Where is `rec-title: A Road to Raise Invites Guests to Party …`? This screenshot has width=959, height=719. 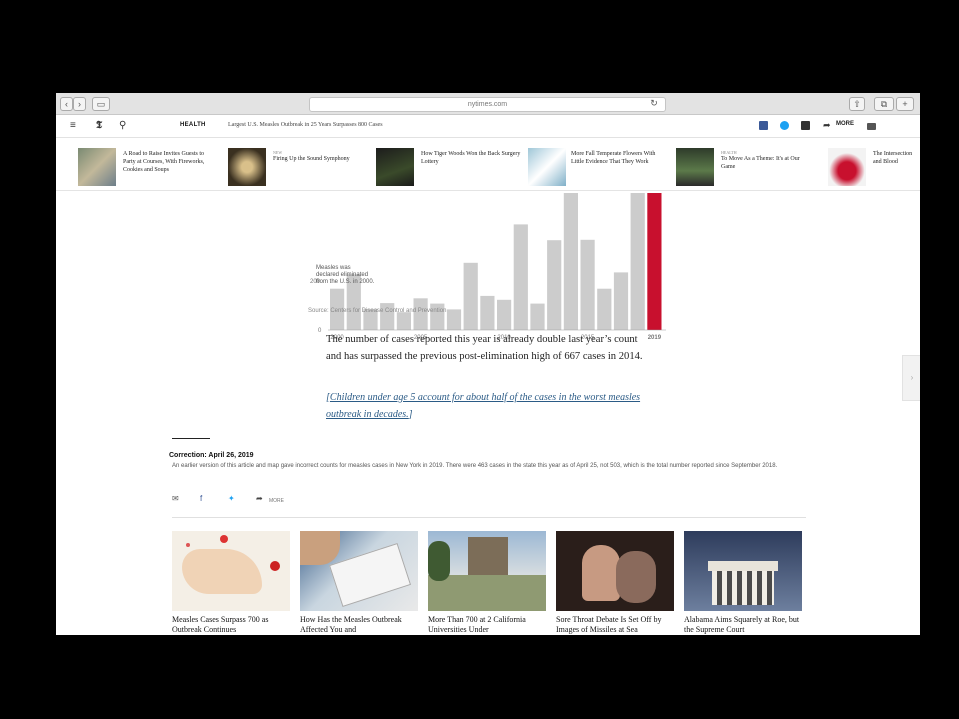
rec-title: A Road to Raise Invites Guests to Party … is located at coordinates (164, 162).